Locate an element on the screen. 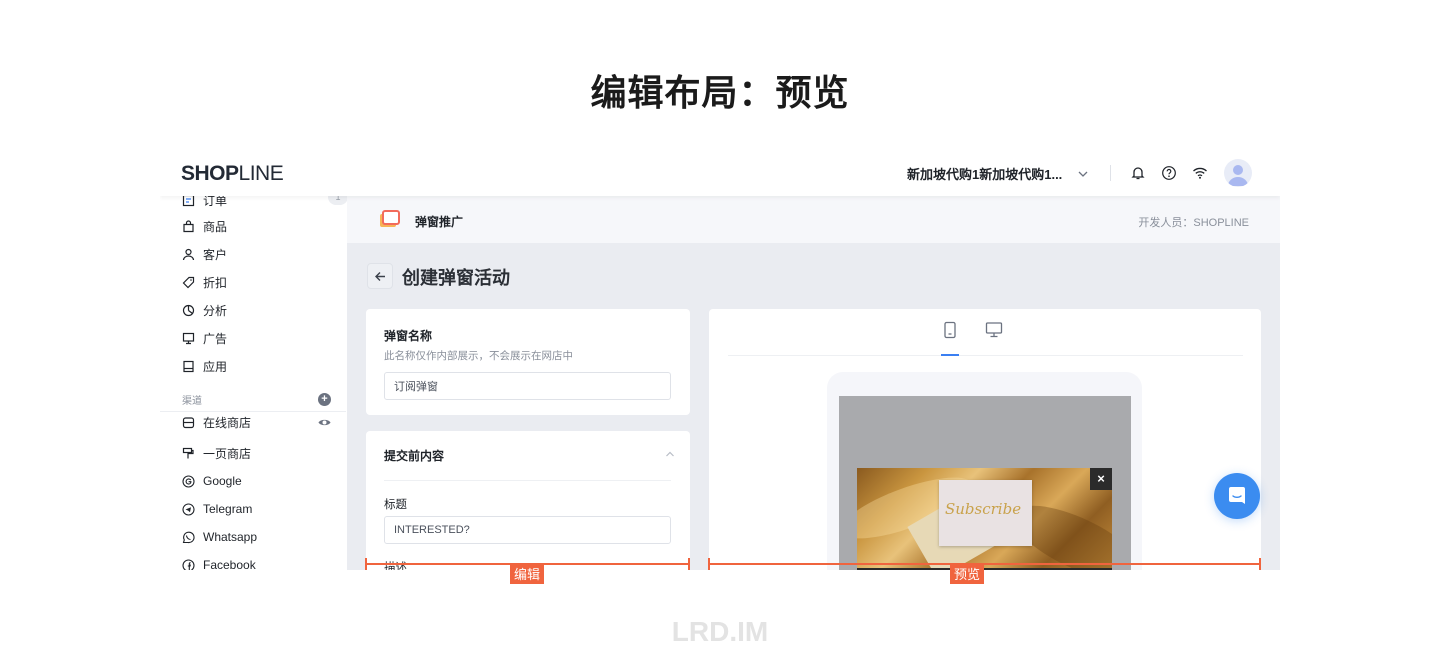 Image resolution: width=1440 pixels, height=670 pixels. sidebar-item-online-store: 在线商店 is located at coordinates (216, 422).